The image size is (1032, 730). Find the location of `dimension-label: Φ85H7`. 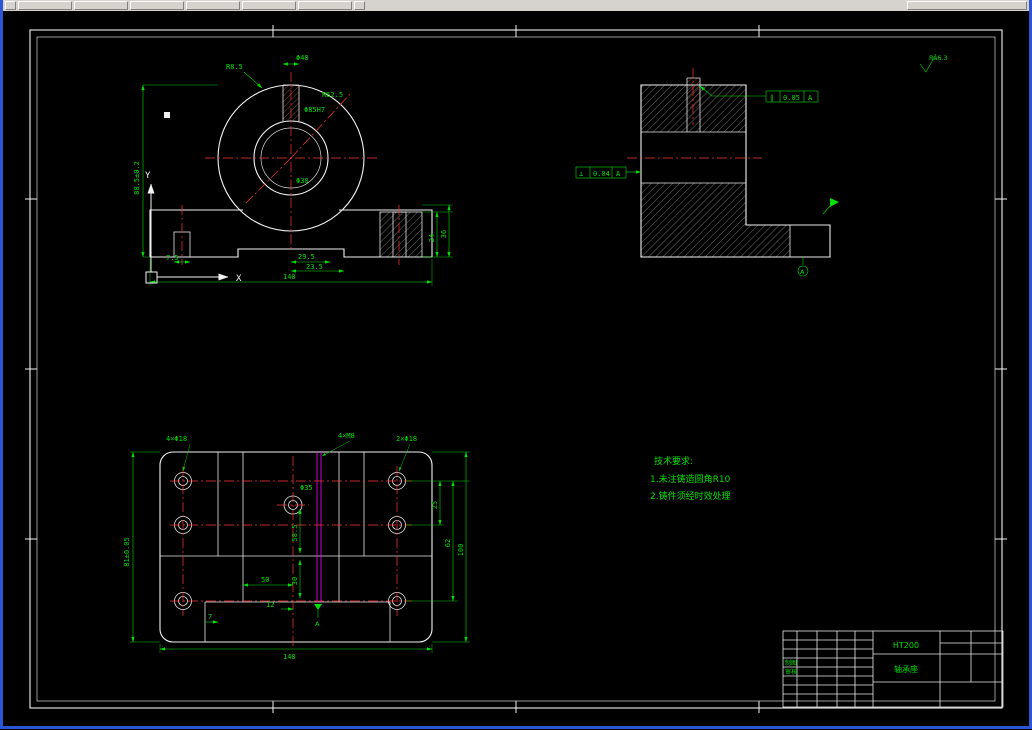

dimension-label: Φ85H7 is located at coordinates (314, 110).